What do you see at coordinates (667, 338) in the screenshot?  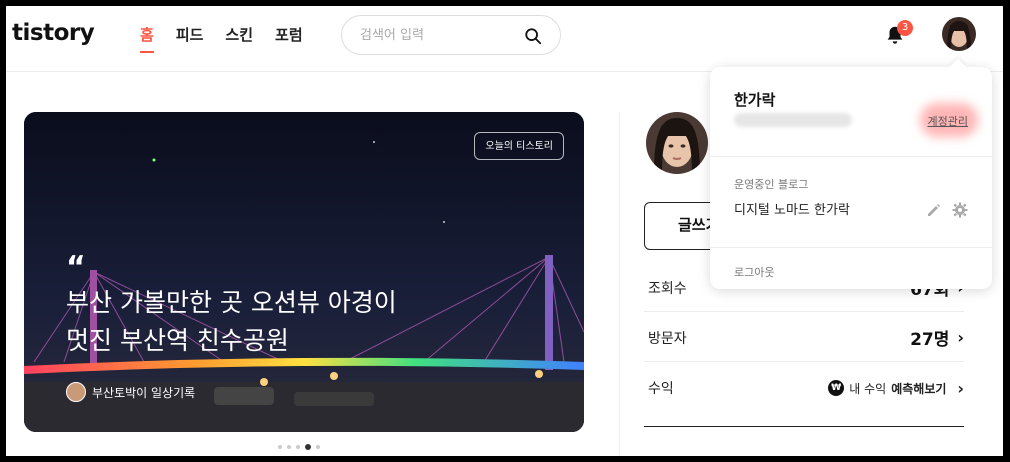 I see `stat-label-visitors: 방문자` at bounding box center [667, 338].